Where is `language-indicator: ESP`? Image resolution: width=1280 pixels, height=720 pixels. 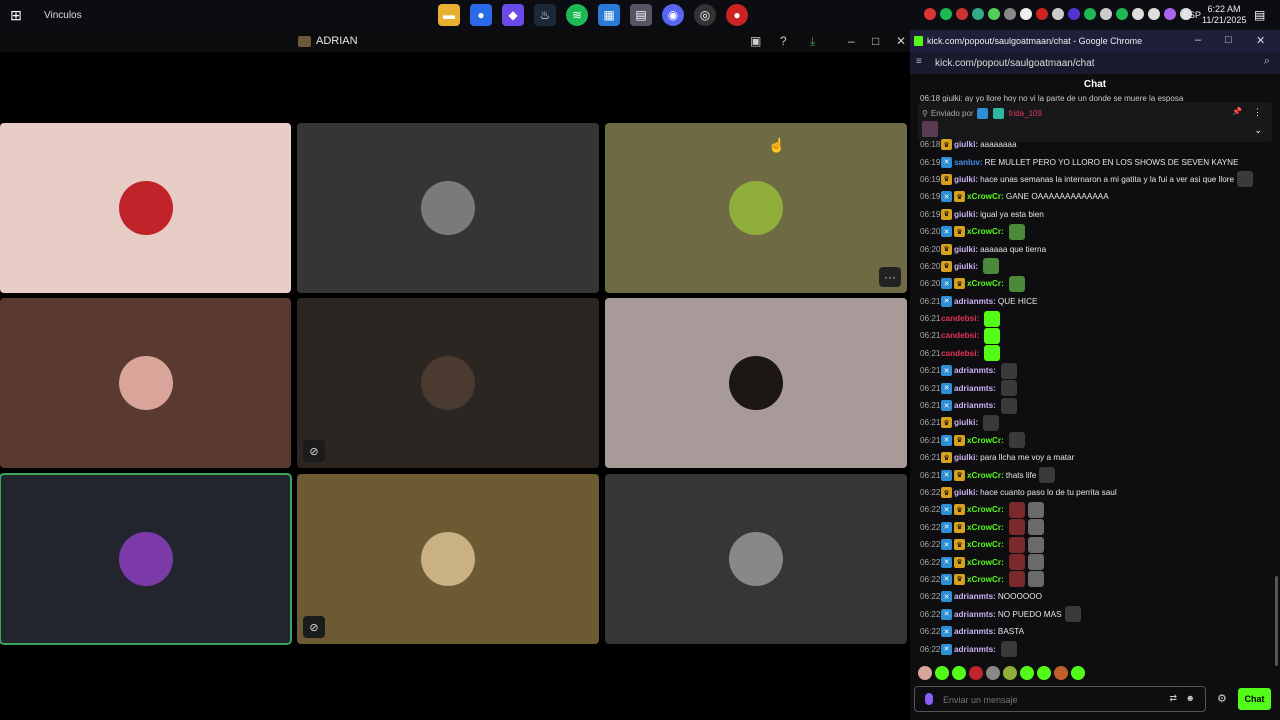
language-indicator: ESP is located at coordinates (1192, 15).